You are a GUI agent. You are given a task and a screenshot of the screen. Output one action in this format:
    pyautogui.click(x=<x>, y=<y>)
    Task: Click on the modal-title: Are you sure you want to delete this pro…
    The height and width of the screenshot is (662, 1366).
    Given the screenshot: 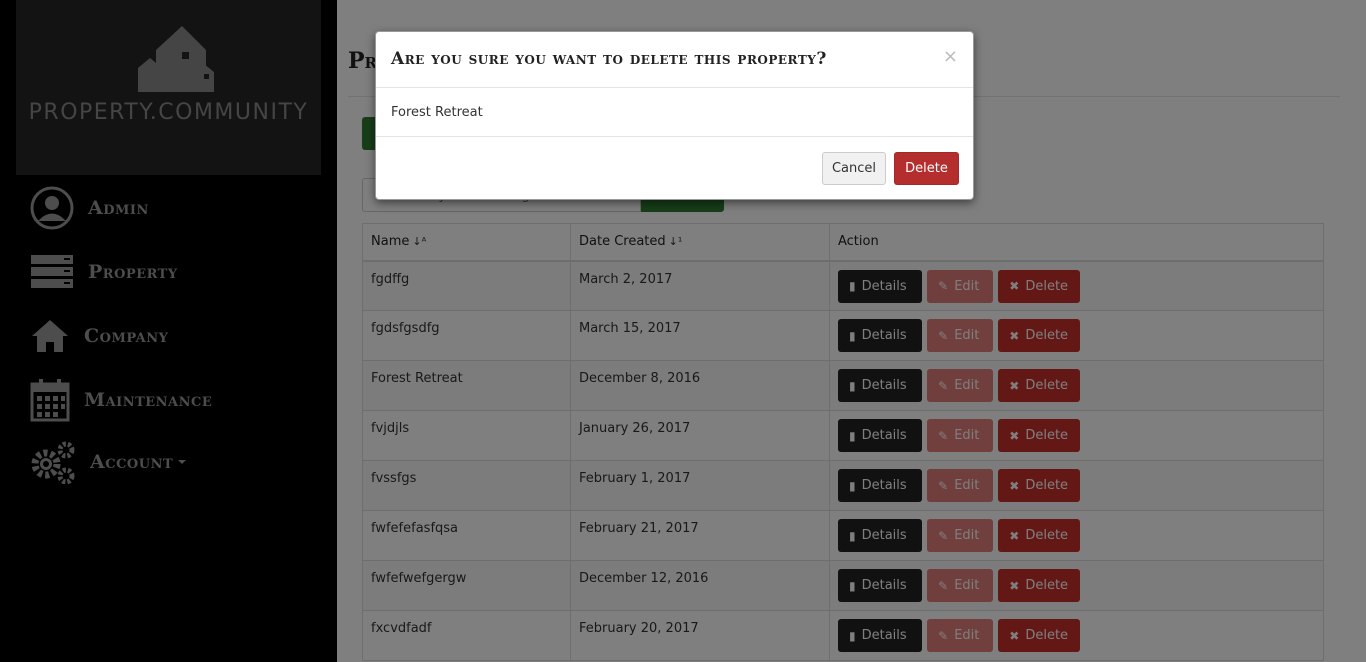 What is the action you would take?
    pyautogui.click(x=609, y=59)
    